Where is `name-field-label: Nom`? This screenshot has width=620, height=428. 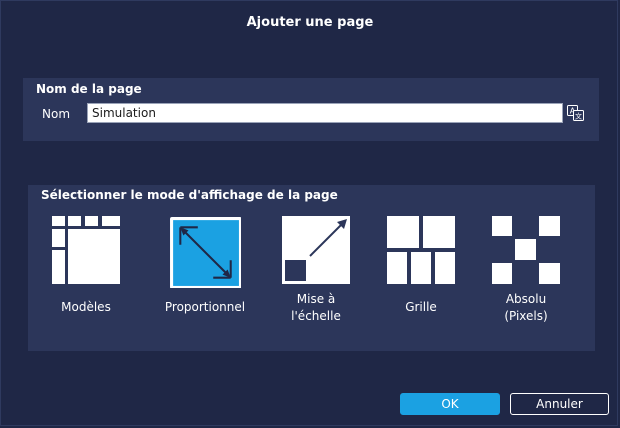
name-field-label: Nom is located at coordinates (56, 114).